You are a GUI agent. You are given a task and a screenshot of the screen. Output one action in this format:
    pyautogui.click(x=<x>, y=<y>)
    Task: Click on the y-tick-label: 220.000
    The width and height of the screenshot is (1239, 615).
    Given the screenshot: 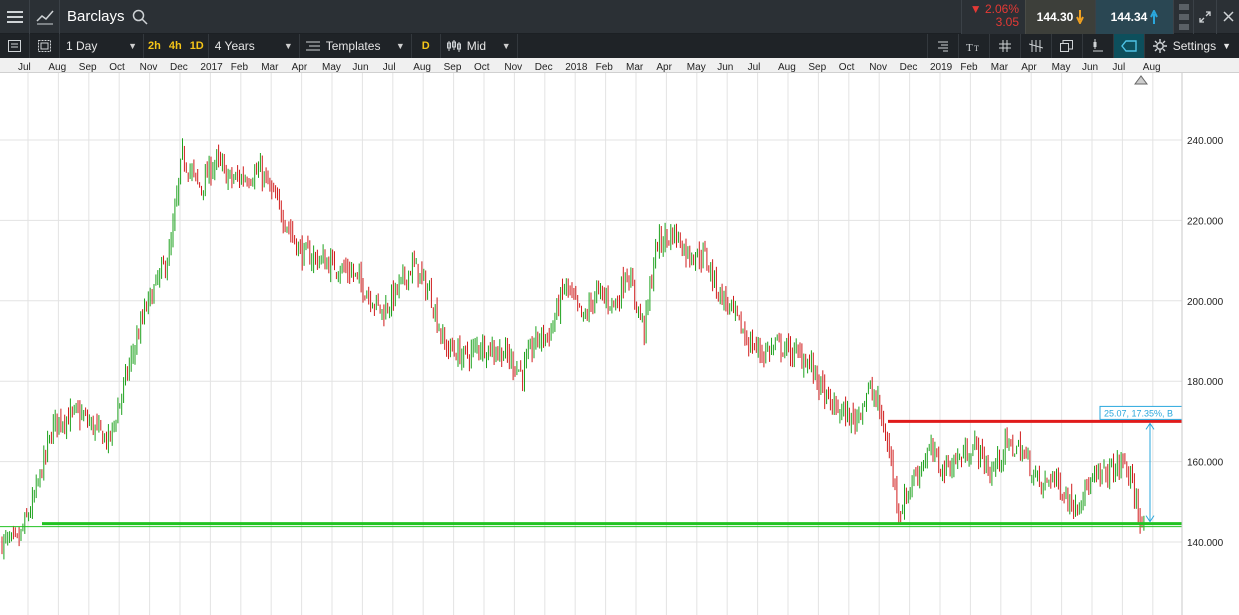 What is the action you would take?
    pyautogui.click(x=1205, y=221)
    